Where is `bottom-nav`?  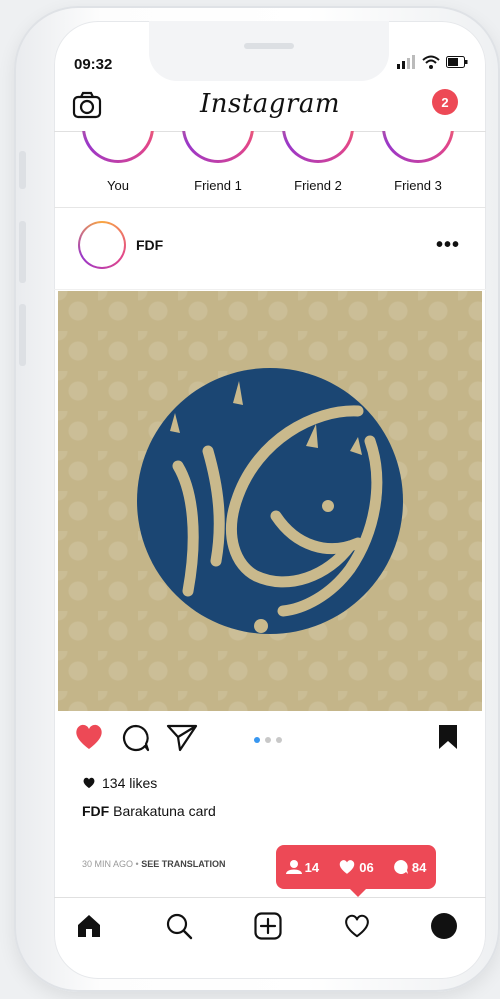
bottom-nav is located at coordinates (270, 926).